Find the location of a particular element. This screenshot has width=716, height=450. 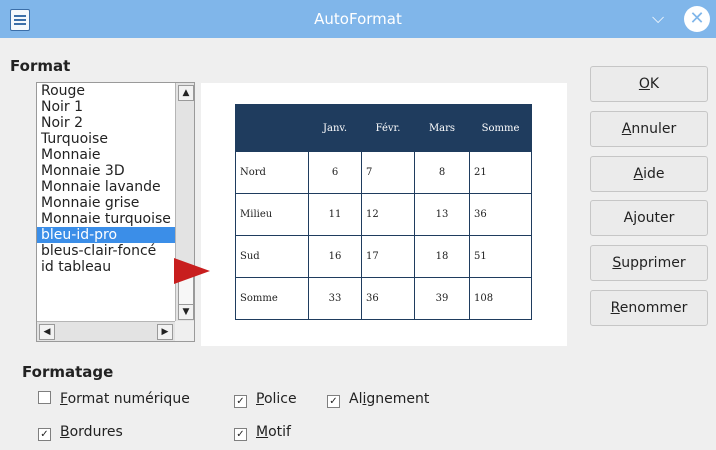

borders-key: B is located at coordinates (65, 432).